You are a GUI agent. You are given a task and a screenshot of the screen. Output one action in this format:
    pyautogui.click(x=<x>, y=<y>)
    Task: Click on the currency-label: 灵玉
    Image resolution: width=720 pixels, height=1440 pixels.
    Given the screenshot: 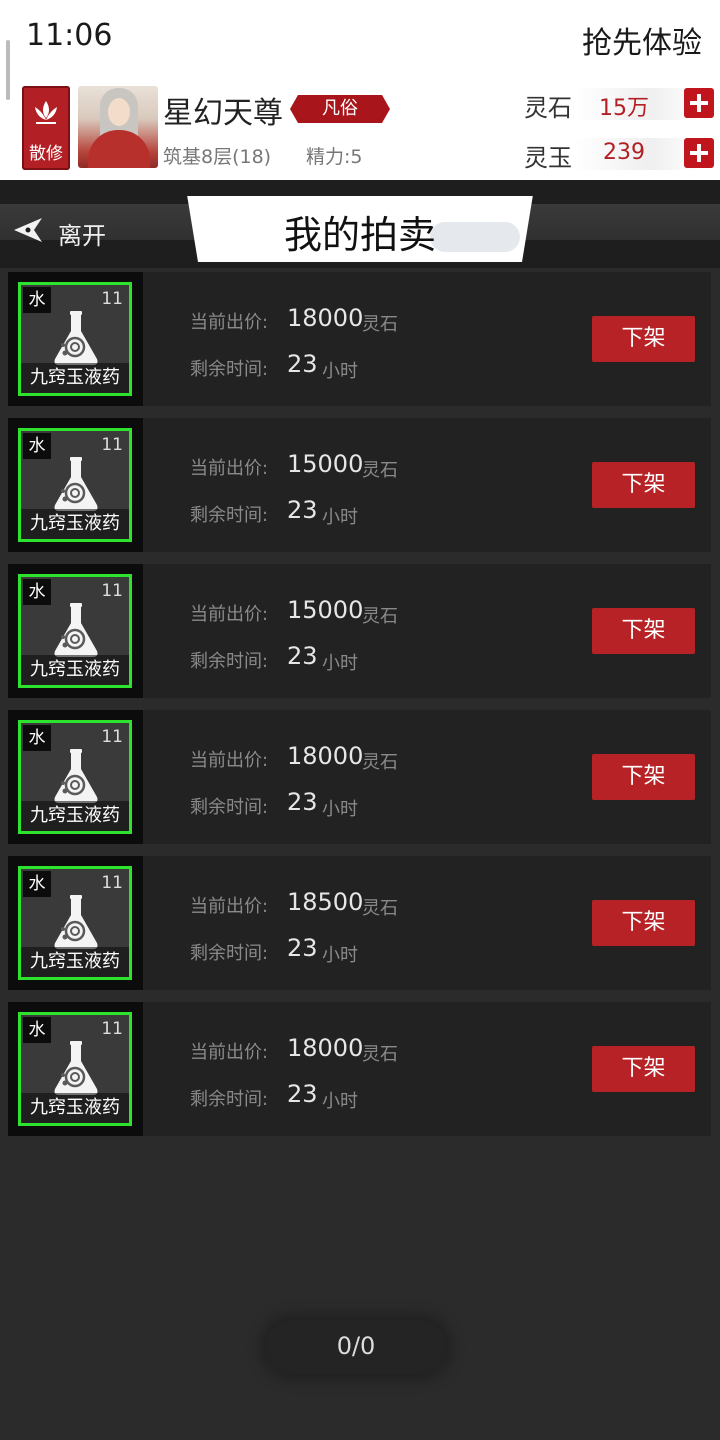 What is the action you would take?
    pyautogui.click(x=548, y=158)
    